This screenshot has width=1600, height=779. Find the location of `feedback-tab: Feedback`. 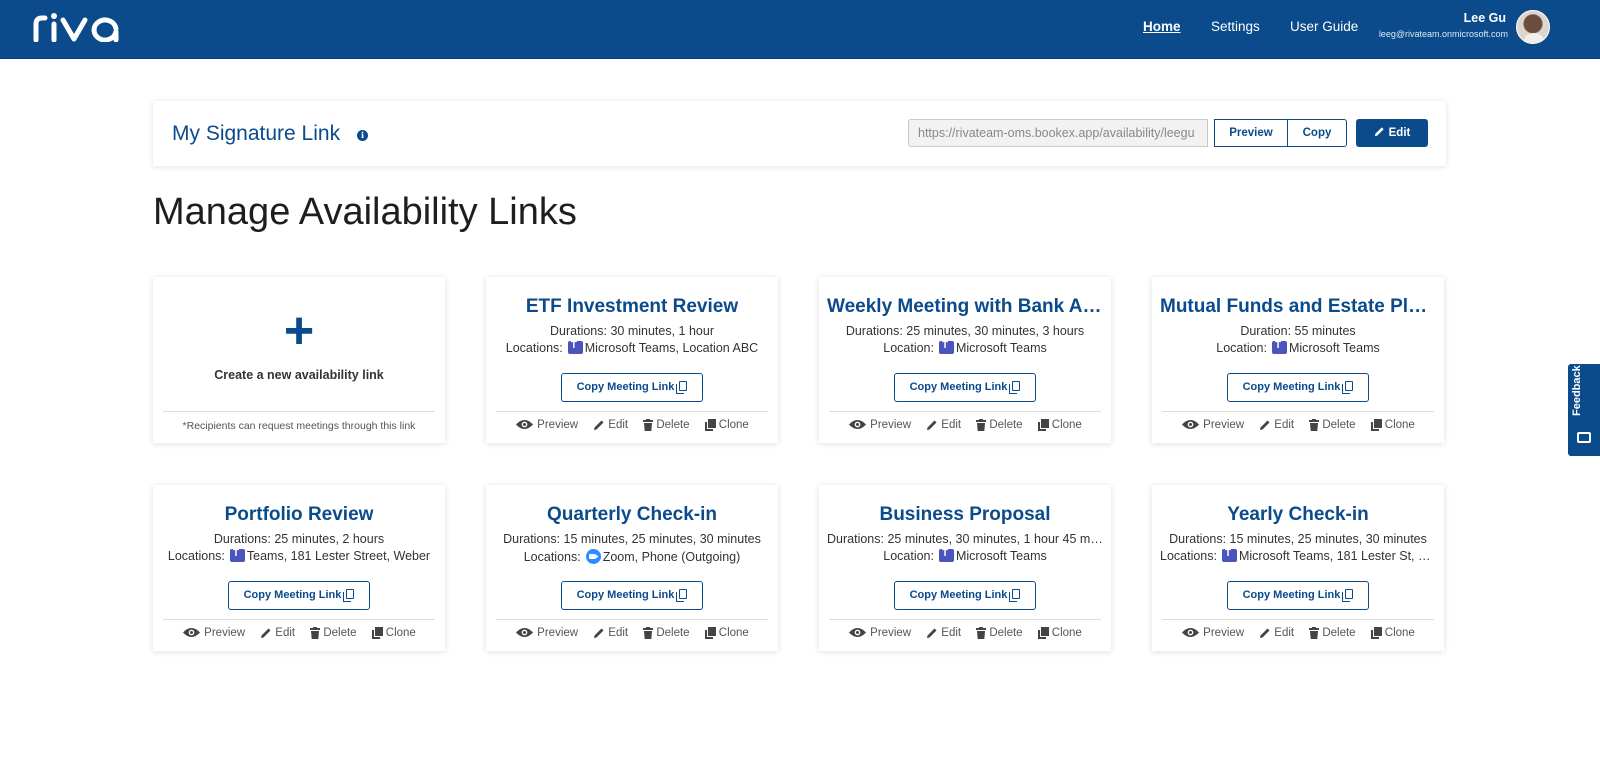

feedback-tab: Feedback is located at coordinates (1584, 410).